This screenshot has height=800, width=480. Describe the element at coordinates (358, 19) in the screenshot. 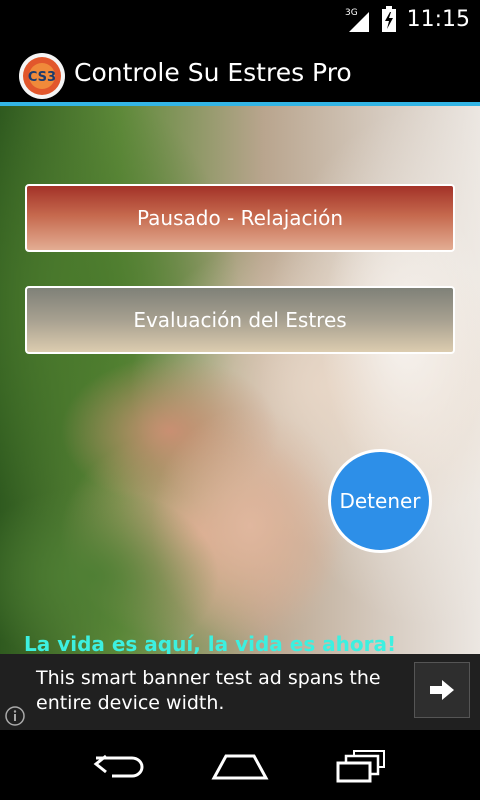

I see `signal-3g-icon: 3G` at that location.